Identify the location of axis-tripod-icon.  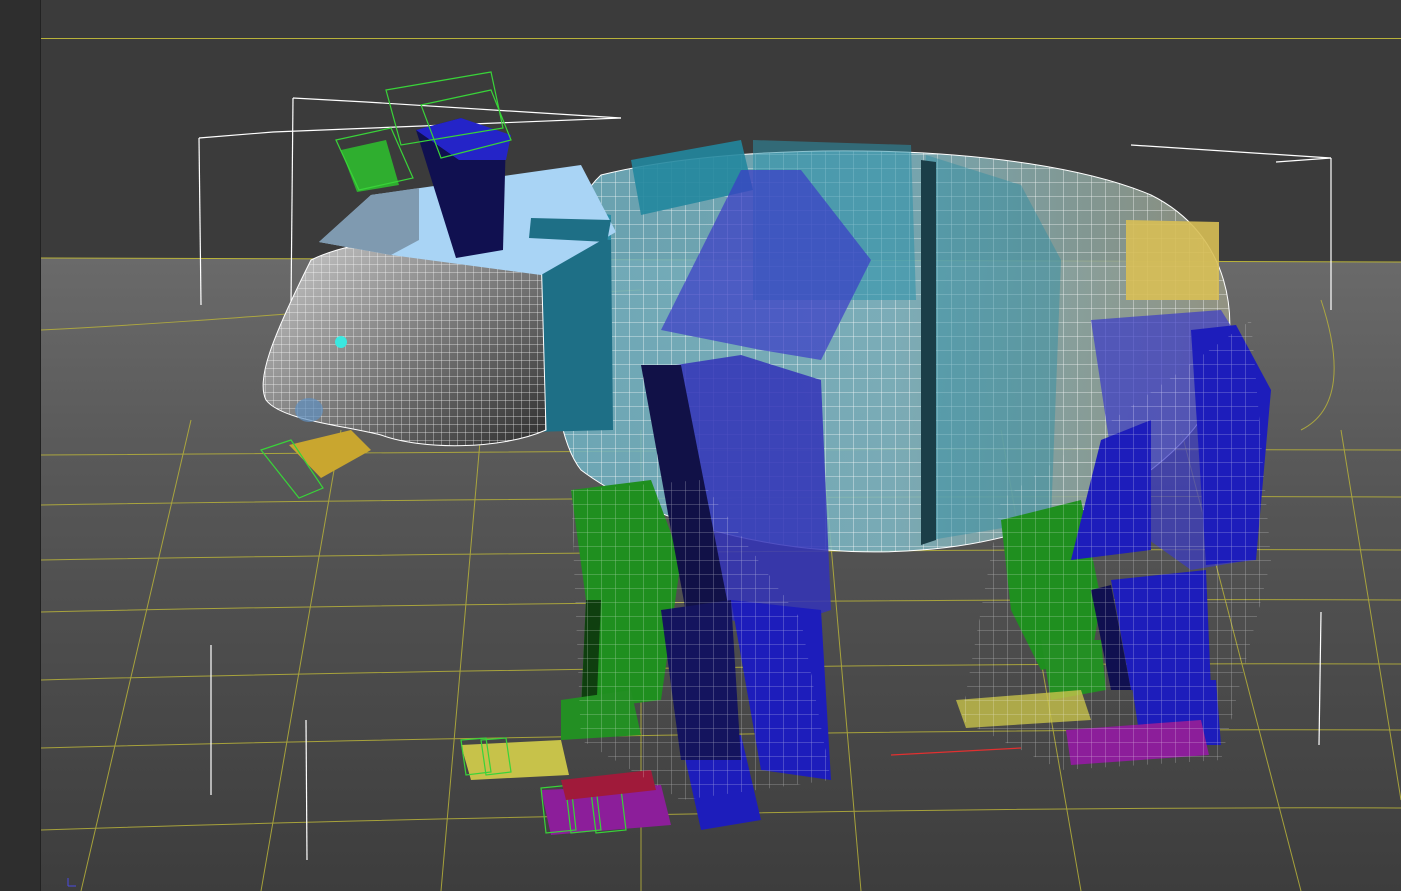
(72, 882).